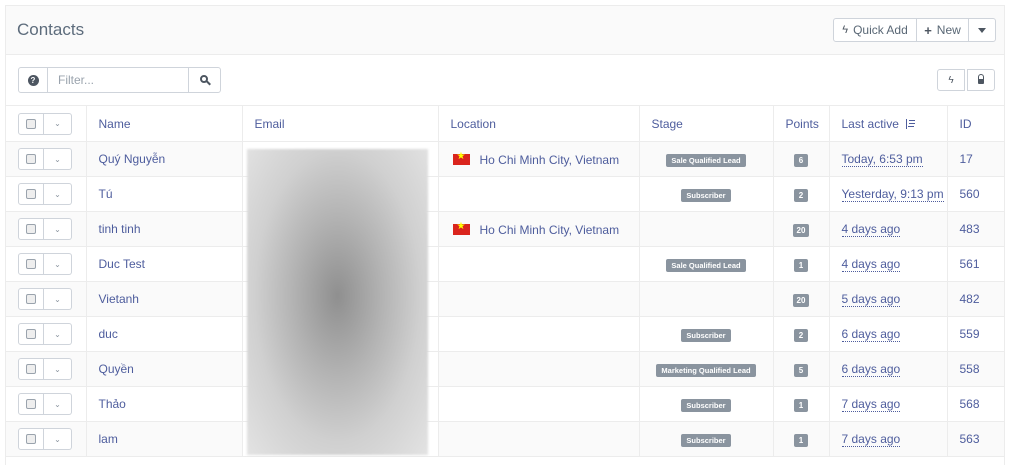  Describe the element at coordinates (801, 124) in the screenshot. I see `column-header-points: Points` at that location.